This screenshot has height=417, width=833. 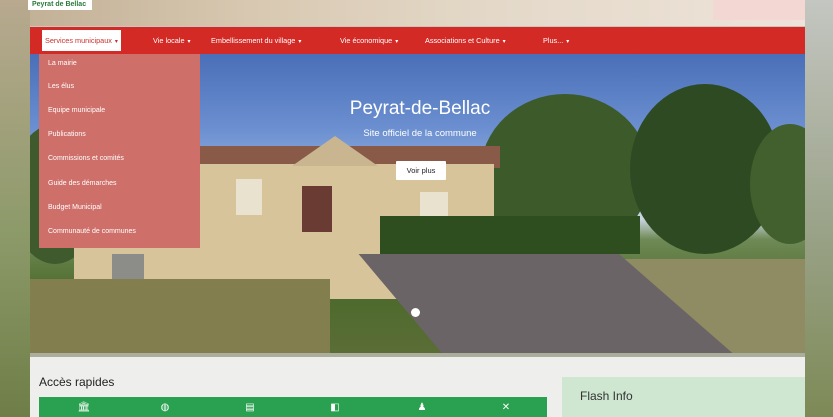 What do you see at coordinates (416, 13) in the screenshot?
I see `background-top` at bounding box center [416, 13].